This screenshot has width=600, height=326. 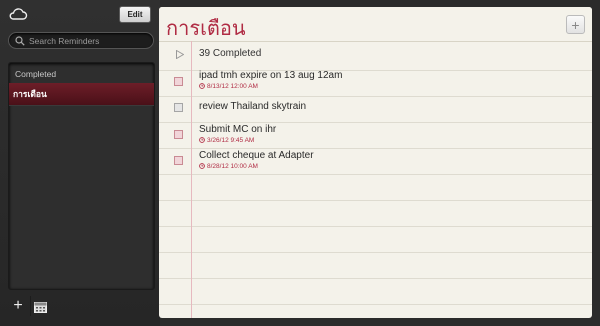 I want to click on sidebar-item-completed: Completed, so click(x=81, y=74).